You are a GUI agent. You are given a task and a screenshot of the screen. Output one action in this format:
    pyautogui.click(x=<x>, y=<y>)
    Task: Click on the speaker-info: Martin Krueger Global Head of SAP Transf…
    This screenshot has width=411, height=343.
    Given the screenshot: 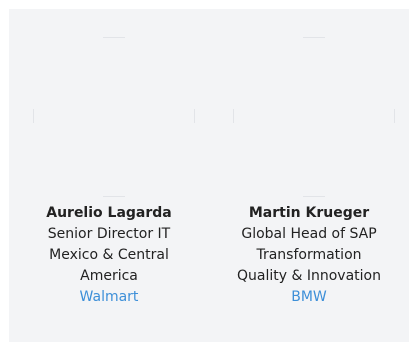 What is the action you would take?
    pyautogui.click(x=309, y=255)
    